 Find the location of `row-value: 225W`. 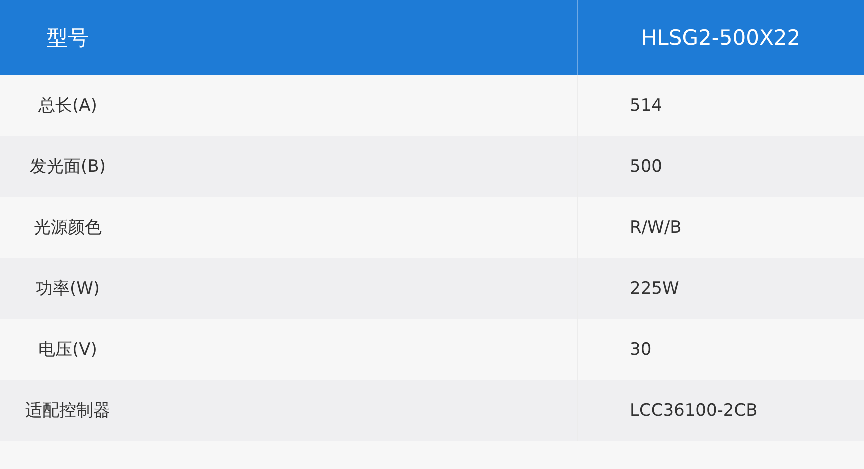

row-value: 225W is located at coordinates (654, 288).